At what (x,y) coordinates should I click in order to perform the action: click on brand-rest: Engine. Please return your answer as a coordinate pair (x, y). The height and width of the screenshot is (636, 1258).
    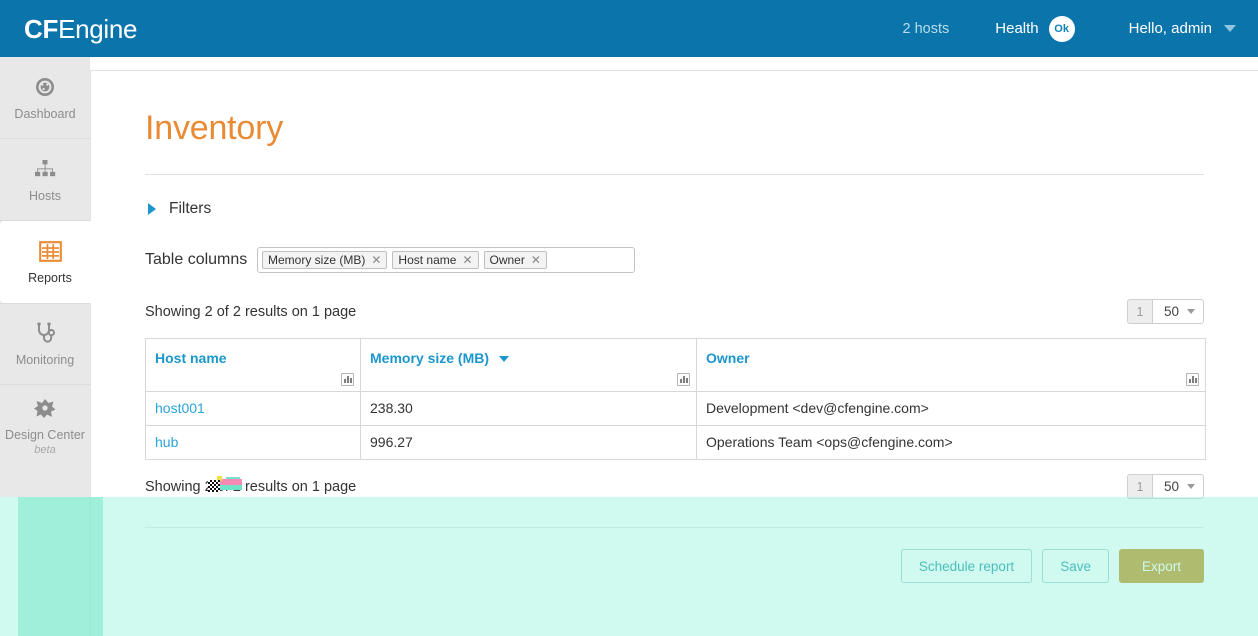
    Looking at the image, I should click on (98, 28).